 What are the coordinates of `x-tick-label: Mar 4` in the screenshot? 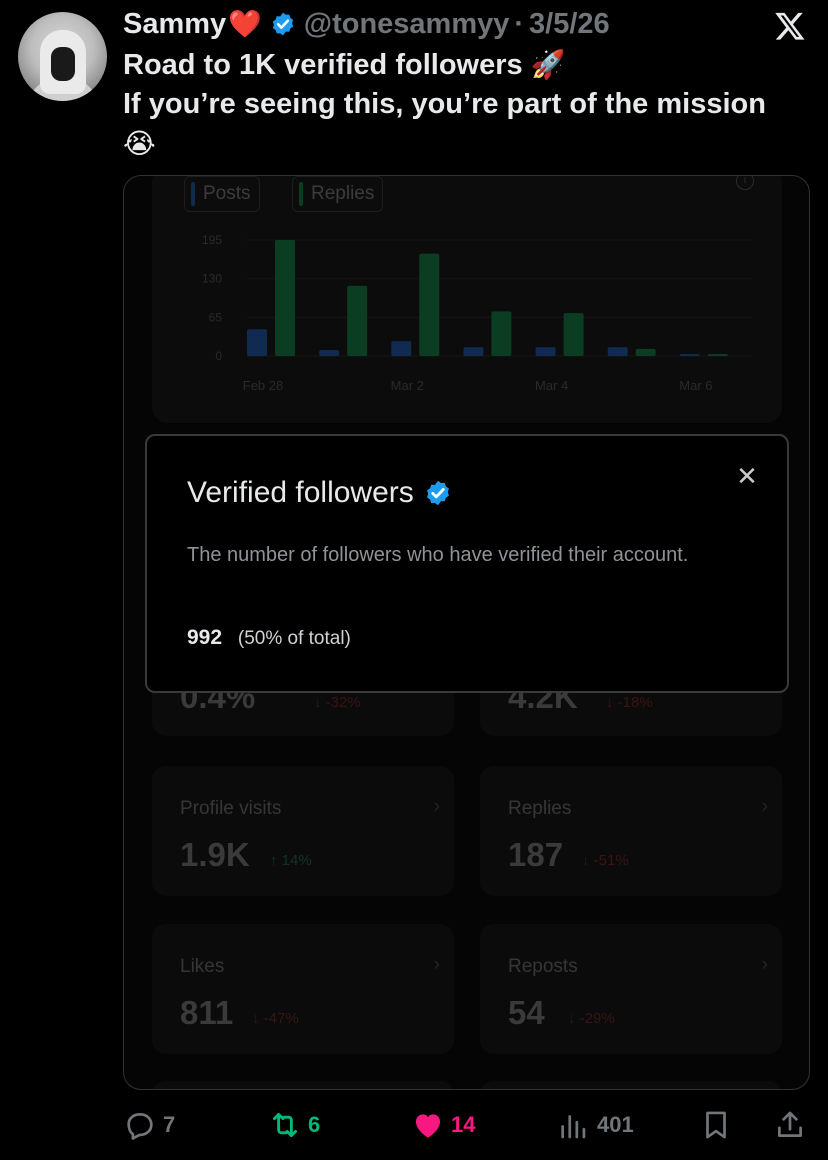 It's located at (551, 385).